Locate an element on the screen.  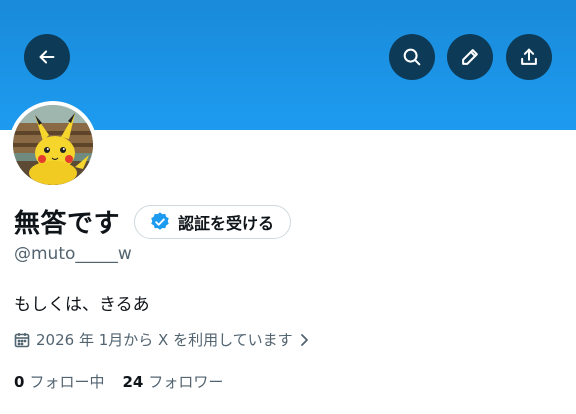
share-button is located at coordinates (529, 57).